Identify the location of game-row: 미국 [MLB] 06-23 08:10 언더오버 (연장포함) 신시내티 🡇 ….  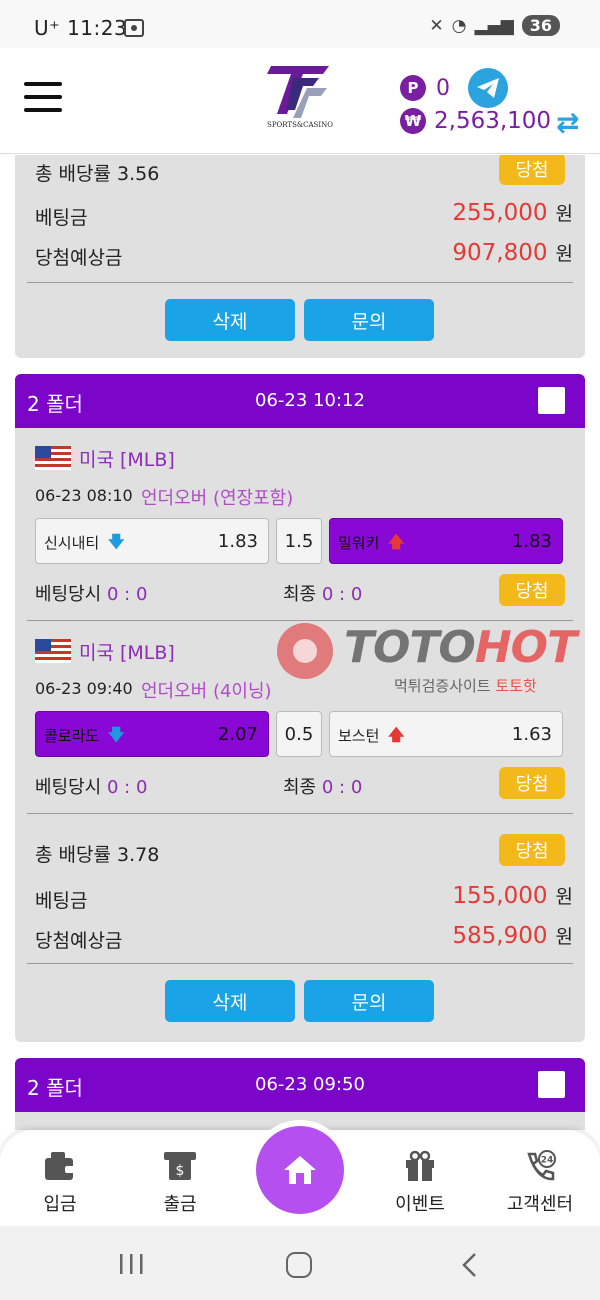
(300, 524).